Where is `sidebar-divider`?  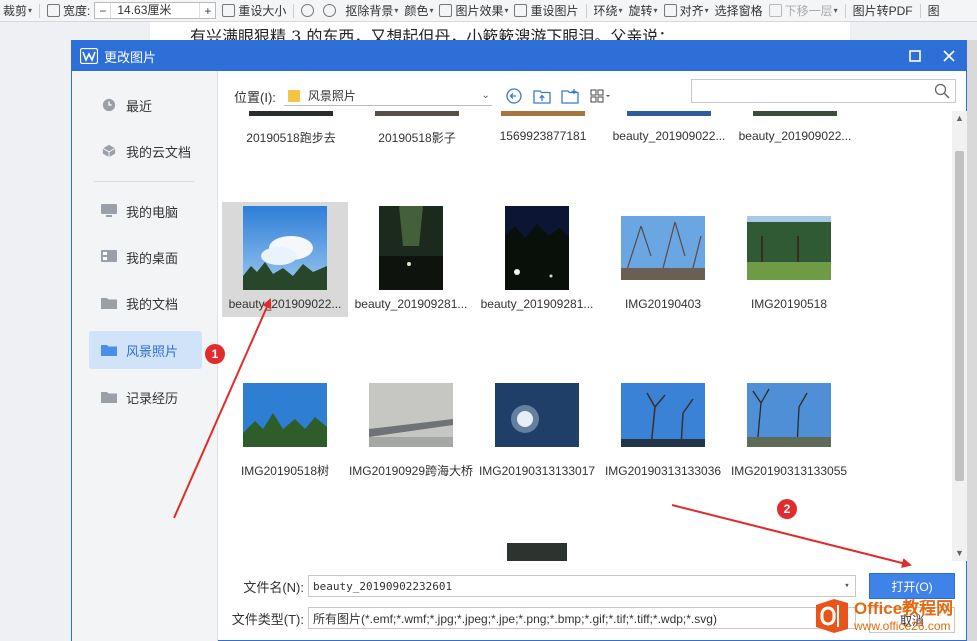 sidebar-divider is located at coordinates (144, 181).